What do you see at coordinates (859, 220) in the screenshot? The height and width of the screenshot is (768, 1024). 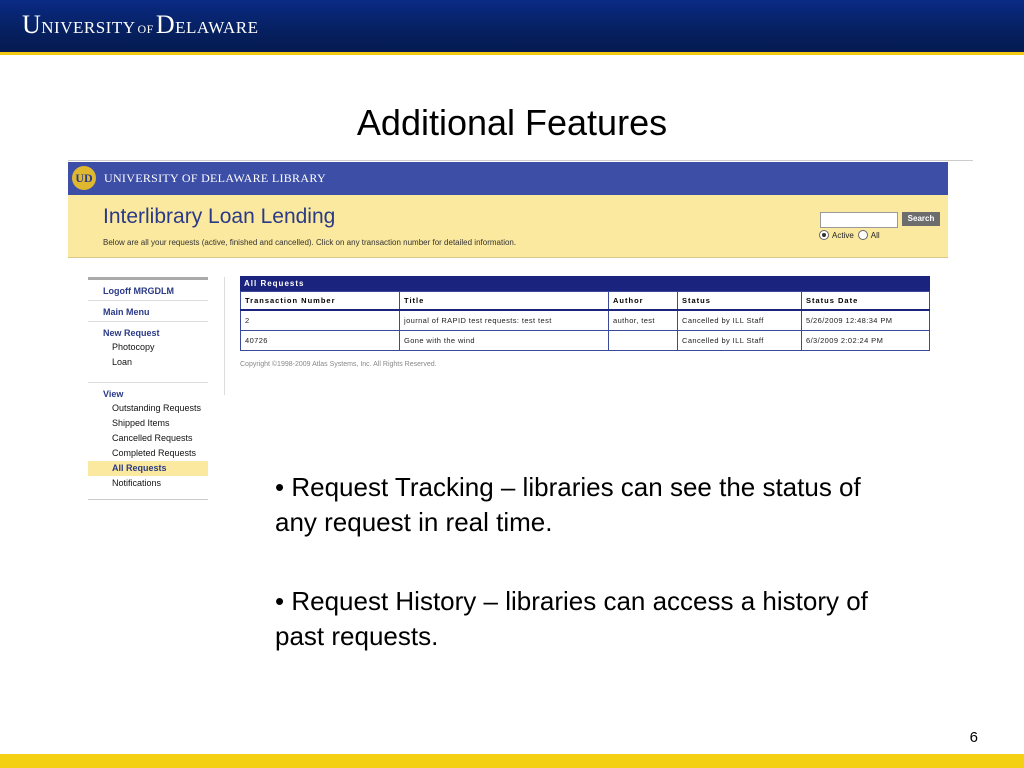 I see `search-input` at bounding box center [859, 220].